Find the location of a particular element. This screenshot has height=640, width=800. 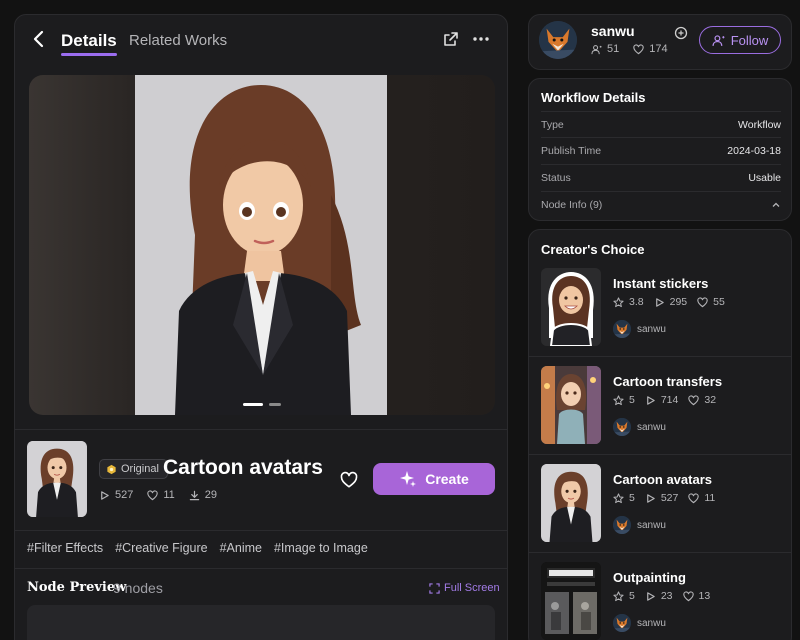

likes-stat: 13 is located at coordinates (697, 596).